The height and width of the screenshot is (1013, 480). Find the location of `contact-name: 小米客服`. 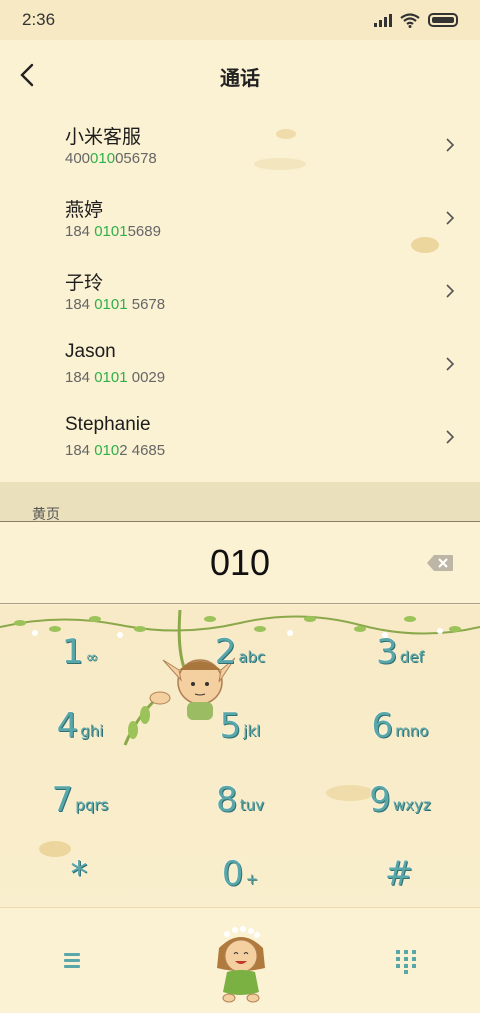

contact-name: 小米客服 is located at coordinates (103, 137).